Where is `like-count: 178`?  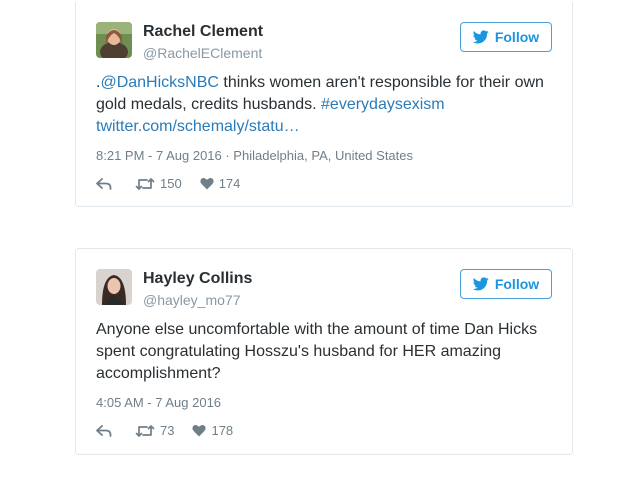 like-count: 178 is located at coordinates (222, 430).